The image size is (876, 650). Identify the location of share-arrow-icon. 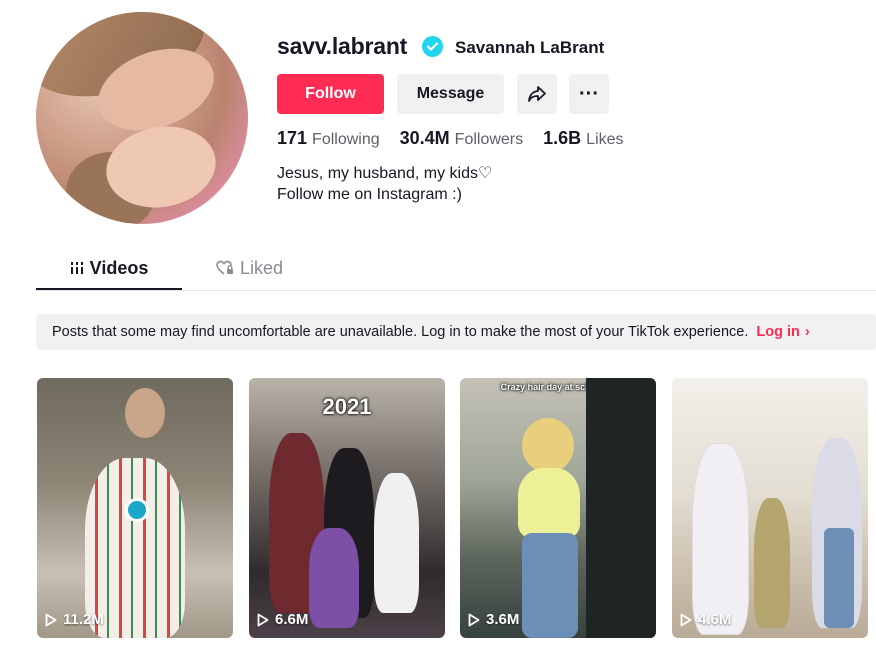
(537, 94).